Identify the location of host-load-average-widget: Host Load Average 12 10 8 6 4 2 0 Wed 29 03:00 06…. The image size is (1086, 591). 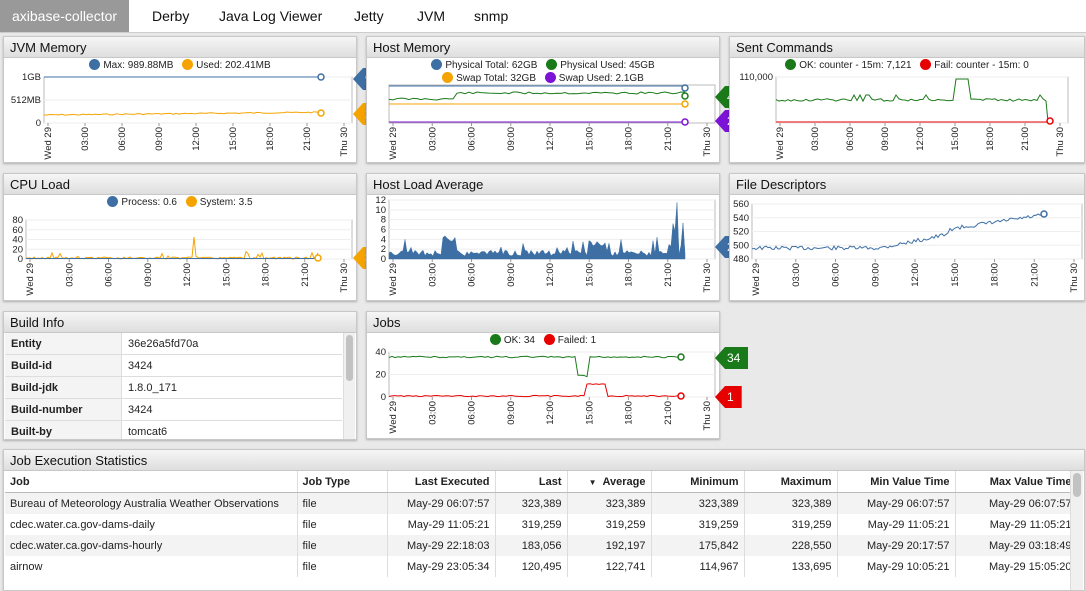
(559, 237).